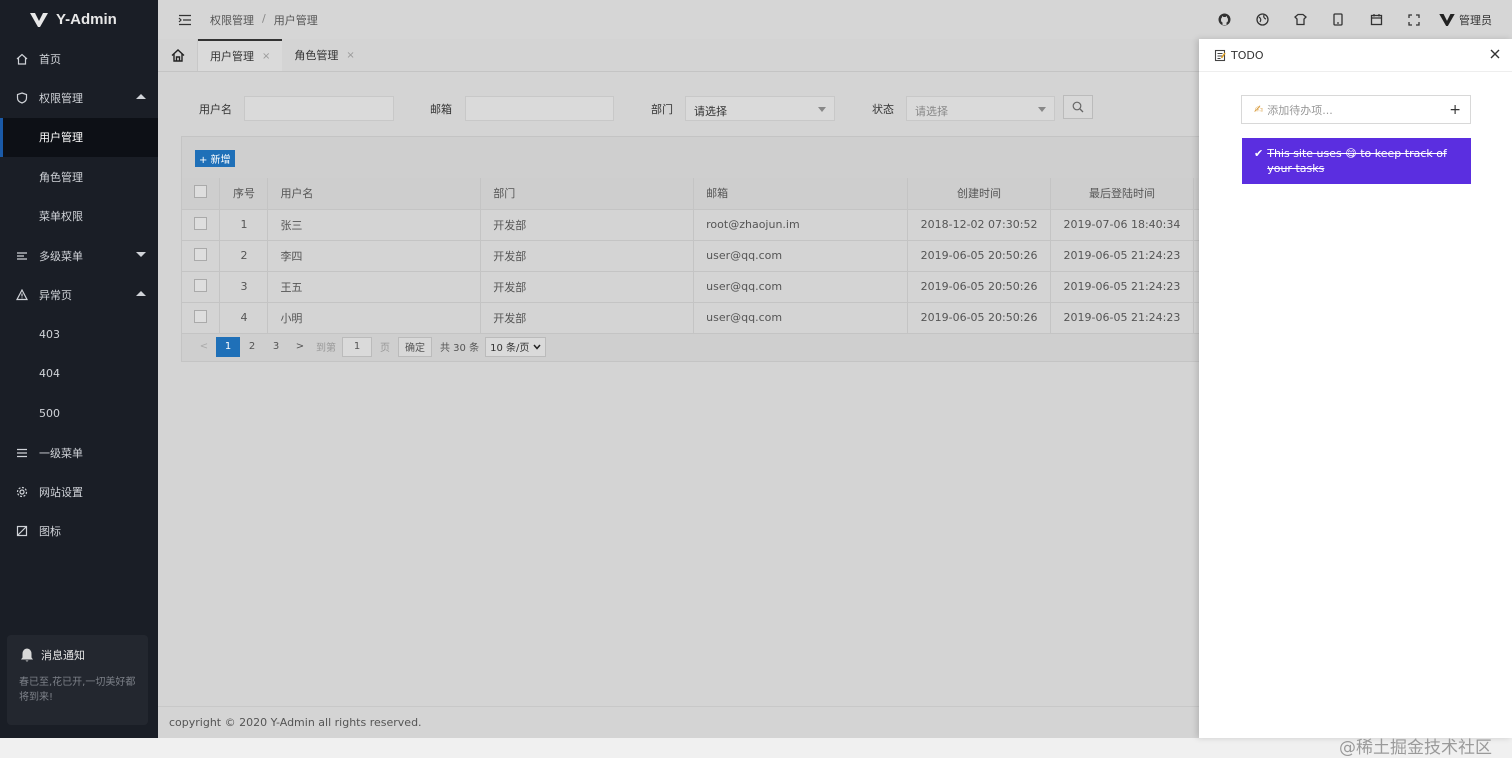  Describe the element at coordinates (1338, 19) in the screenshot. I see `tablet-icon` at that location.